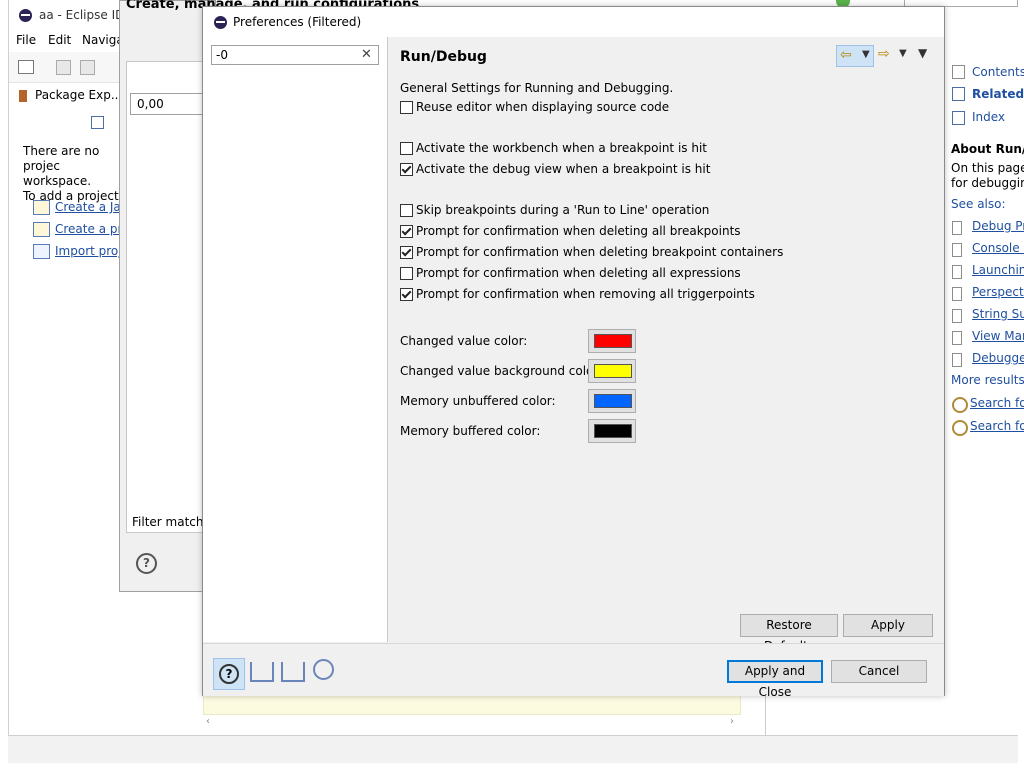 The height and width of the screenshot is (768, 1024). I want to click on apply-button: Apply, so click(888, 625).